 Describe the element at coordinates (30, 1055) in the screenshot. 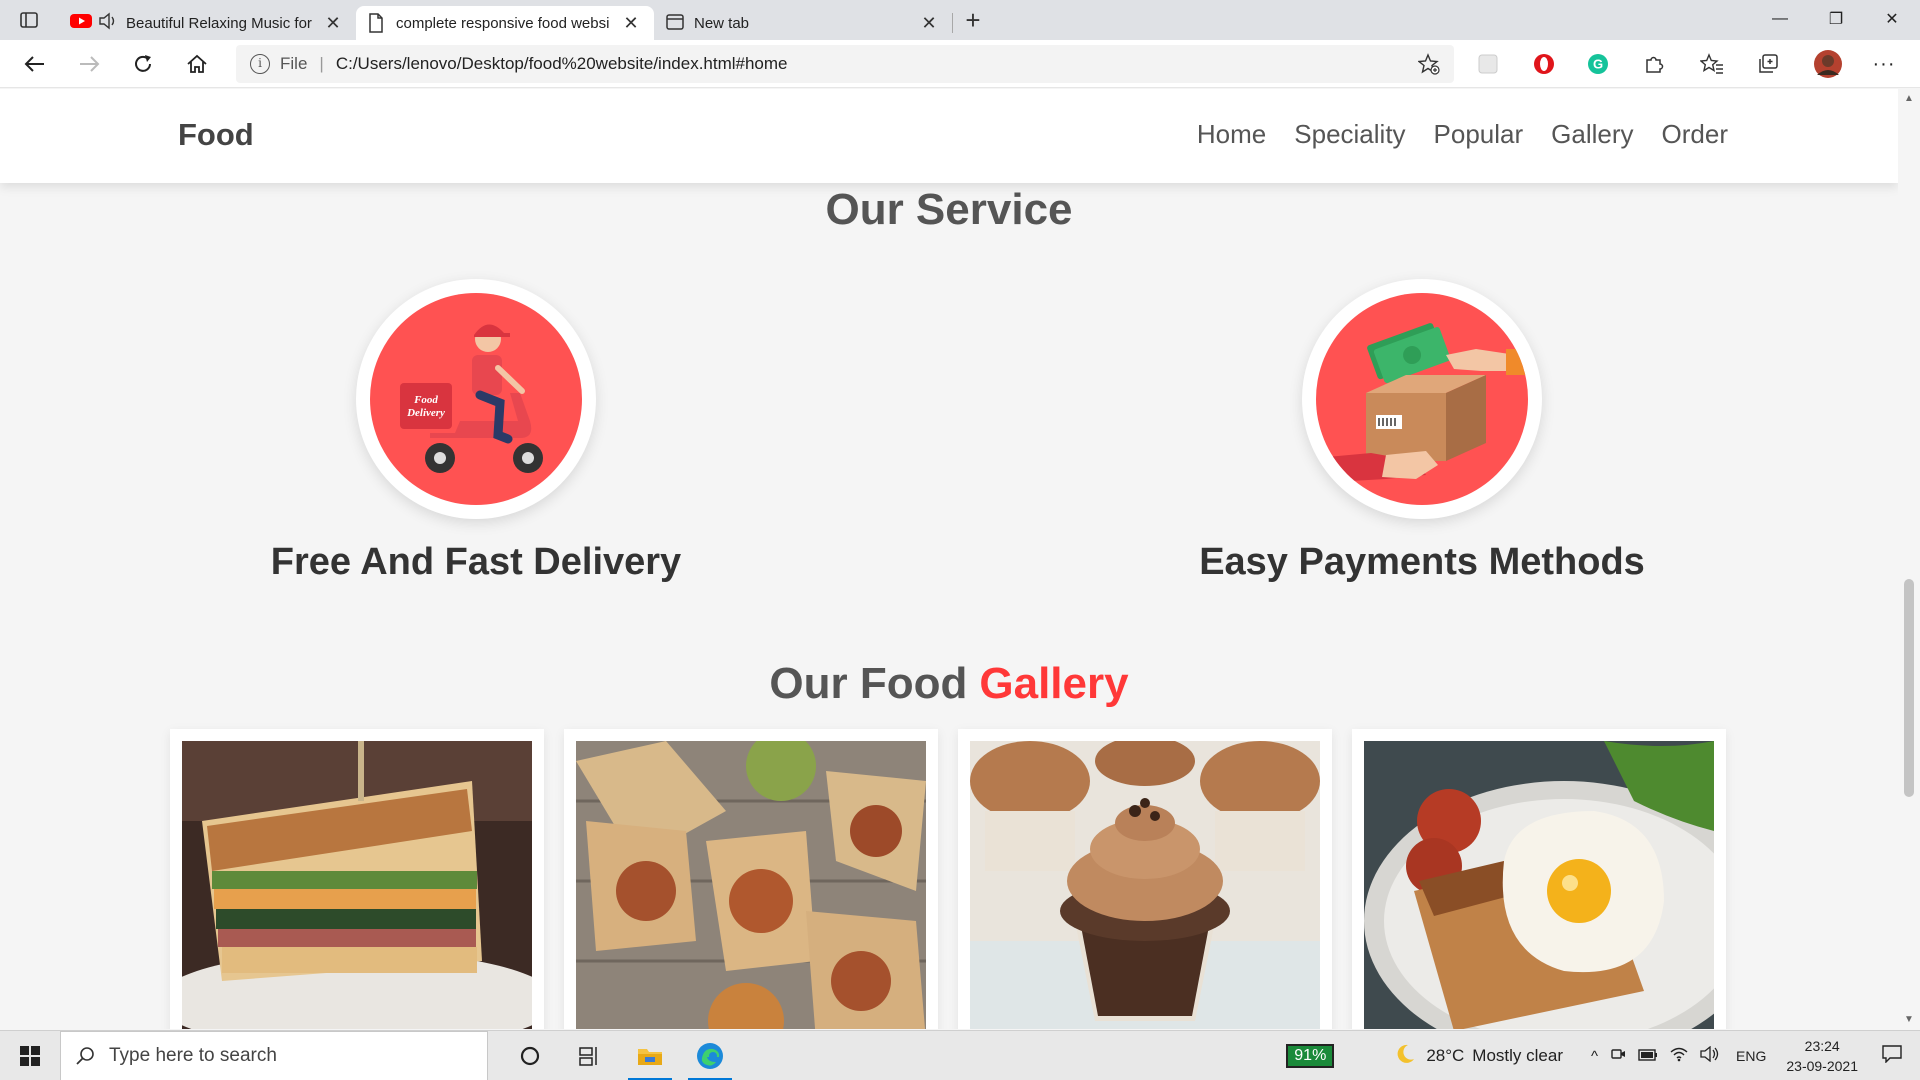

I see `windows-start-icon` at that location.